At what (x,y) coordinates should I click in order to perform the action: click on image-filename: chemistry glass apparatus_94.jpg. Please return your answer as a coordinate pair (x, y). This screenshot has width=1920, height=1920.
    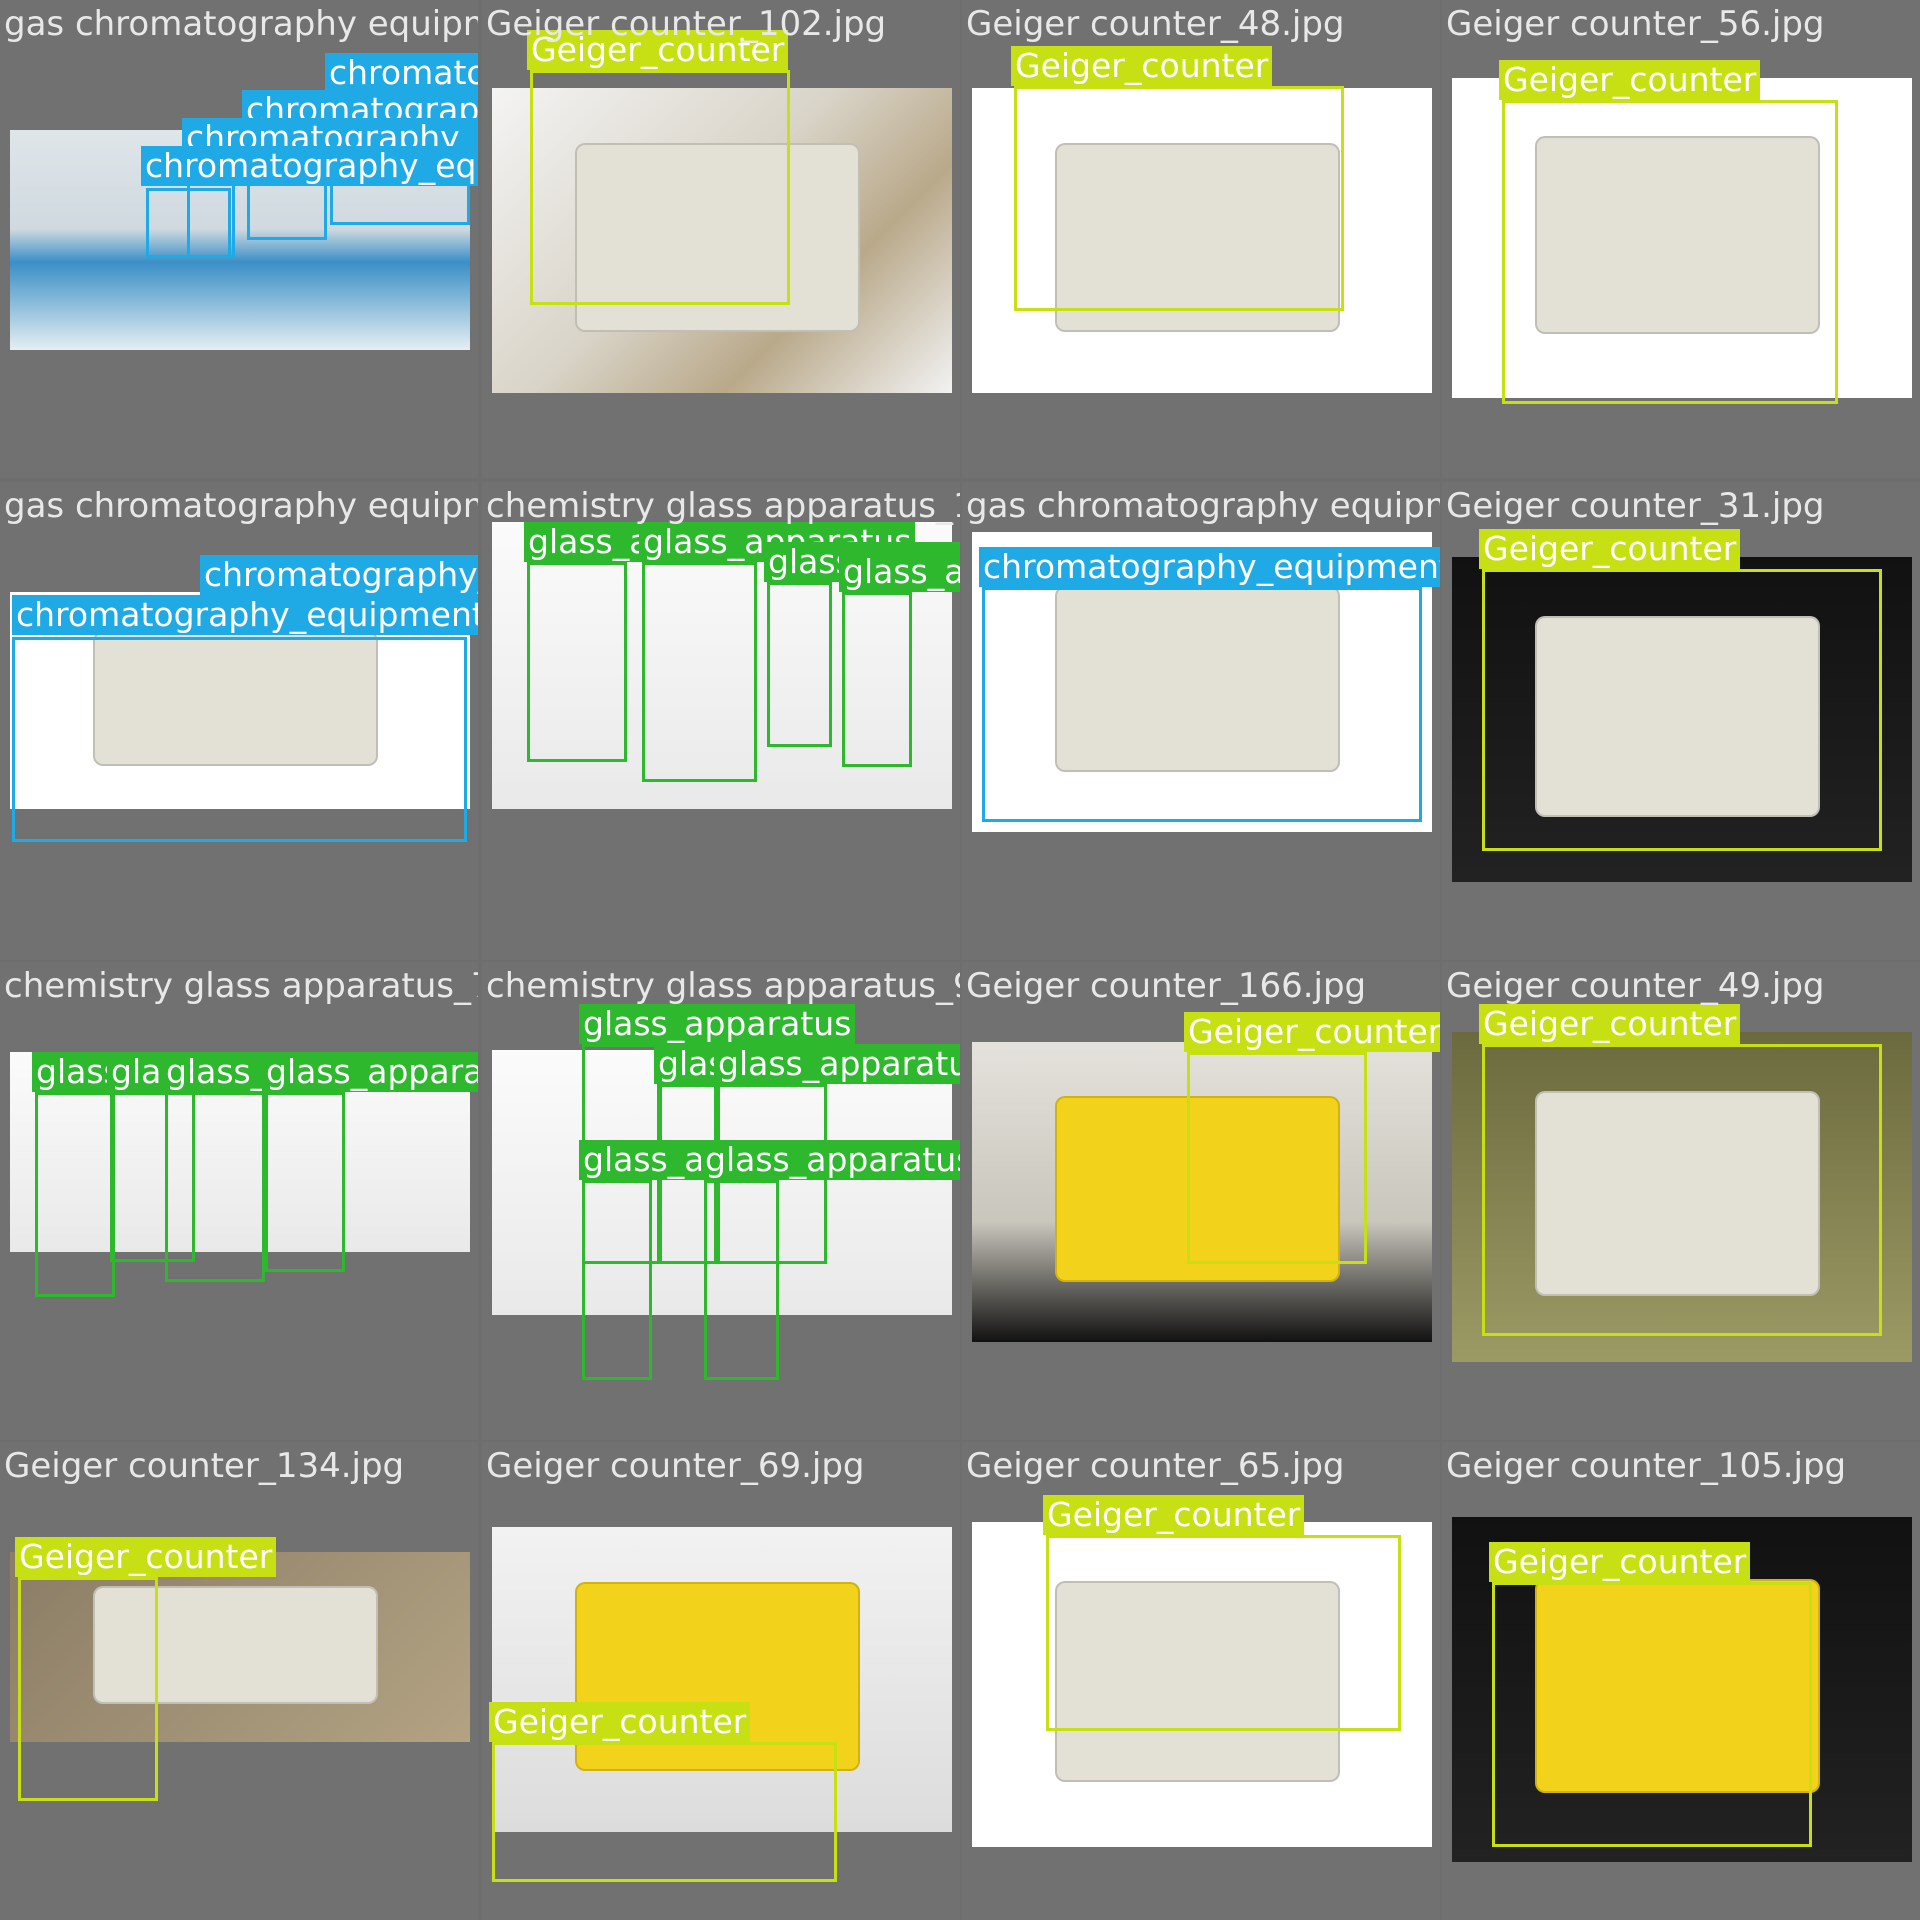
    Looking at the image, I should click on (723, 986).